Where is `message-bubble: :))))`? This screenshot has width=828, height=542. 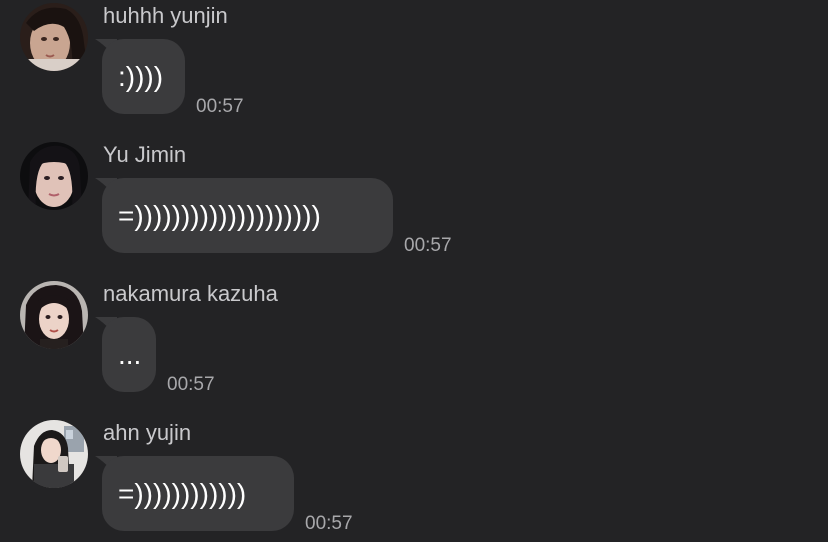 message-bubble: :)))) is located at coordinates (140, 76).